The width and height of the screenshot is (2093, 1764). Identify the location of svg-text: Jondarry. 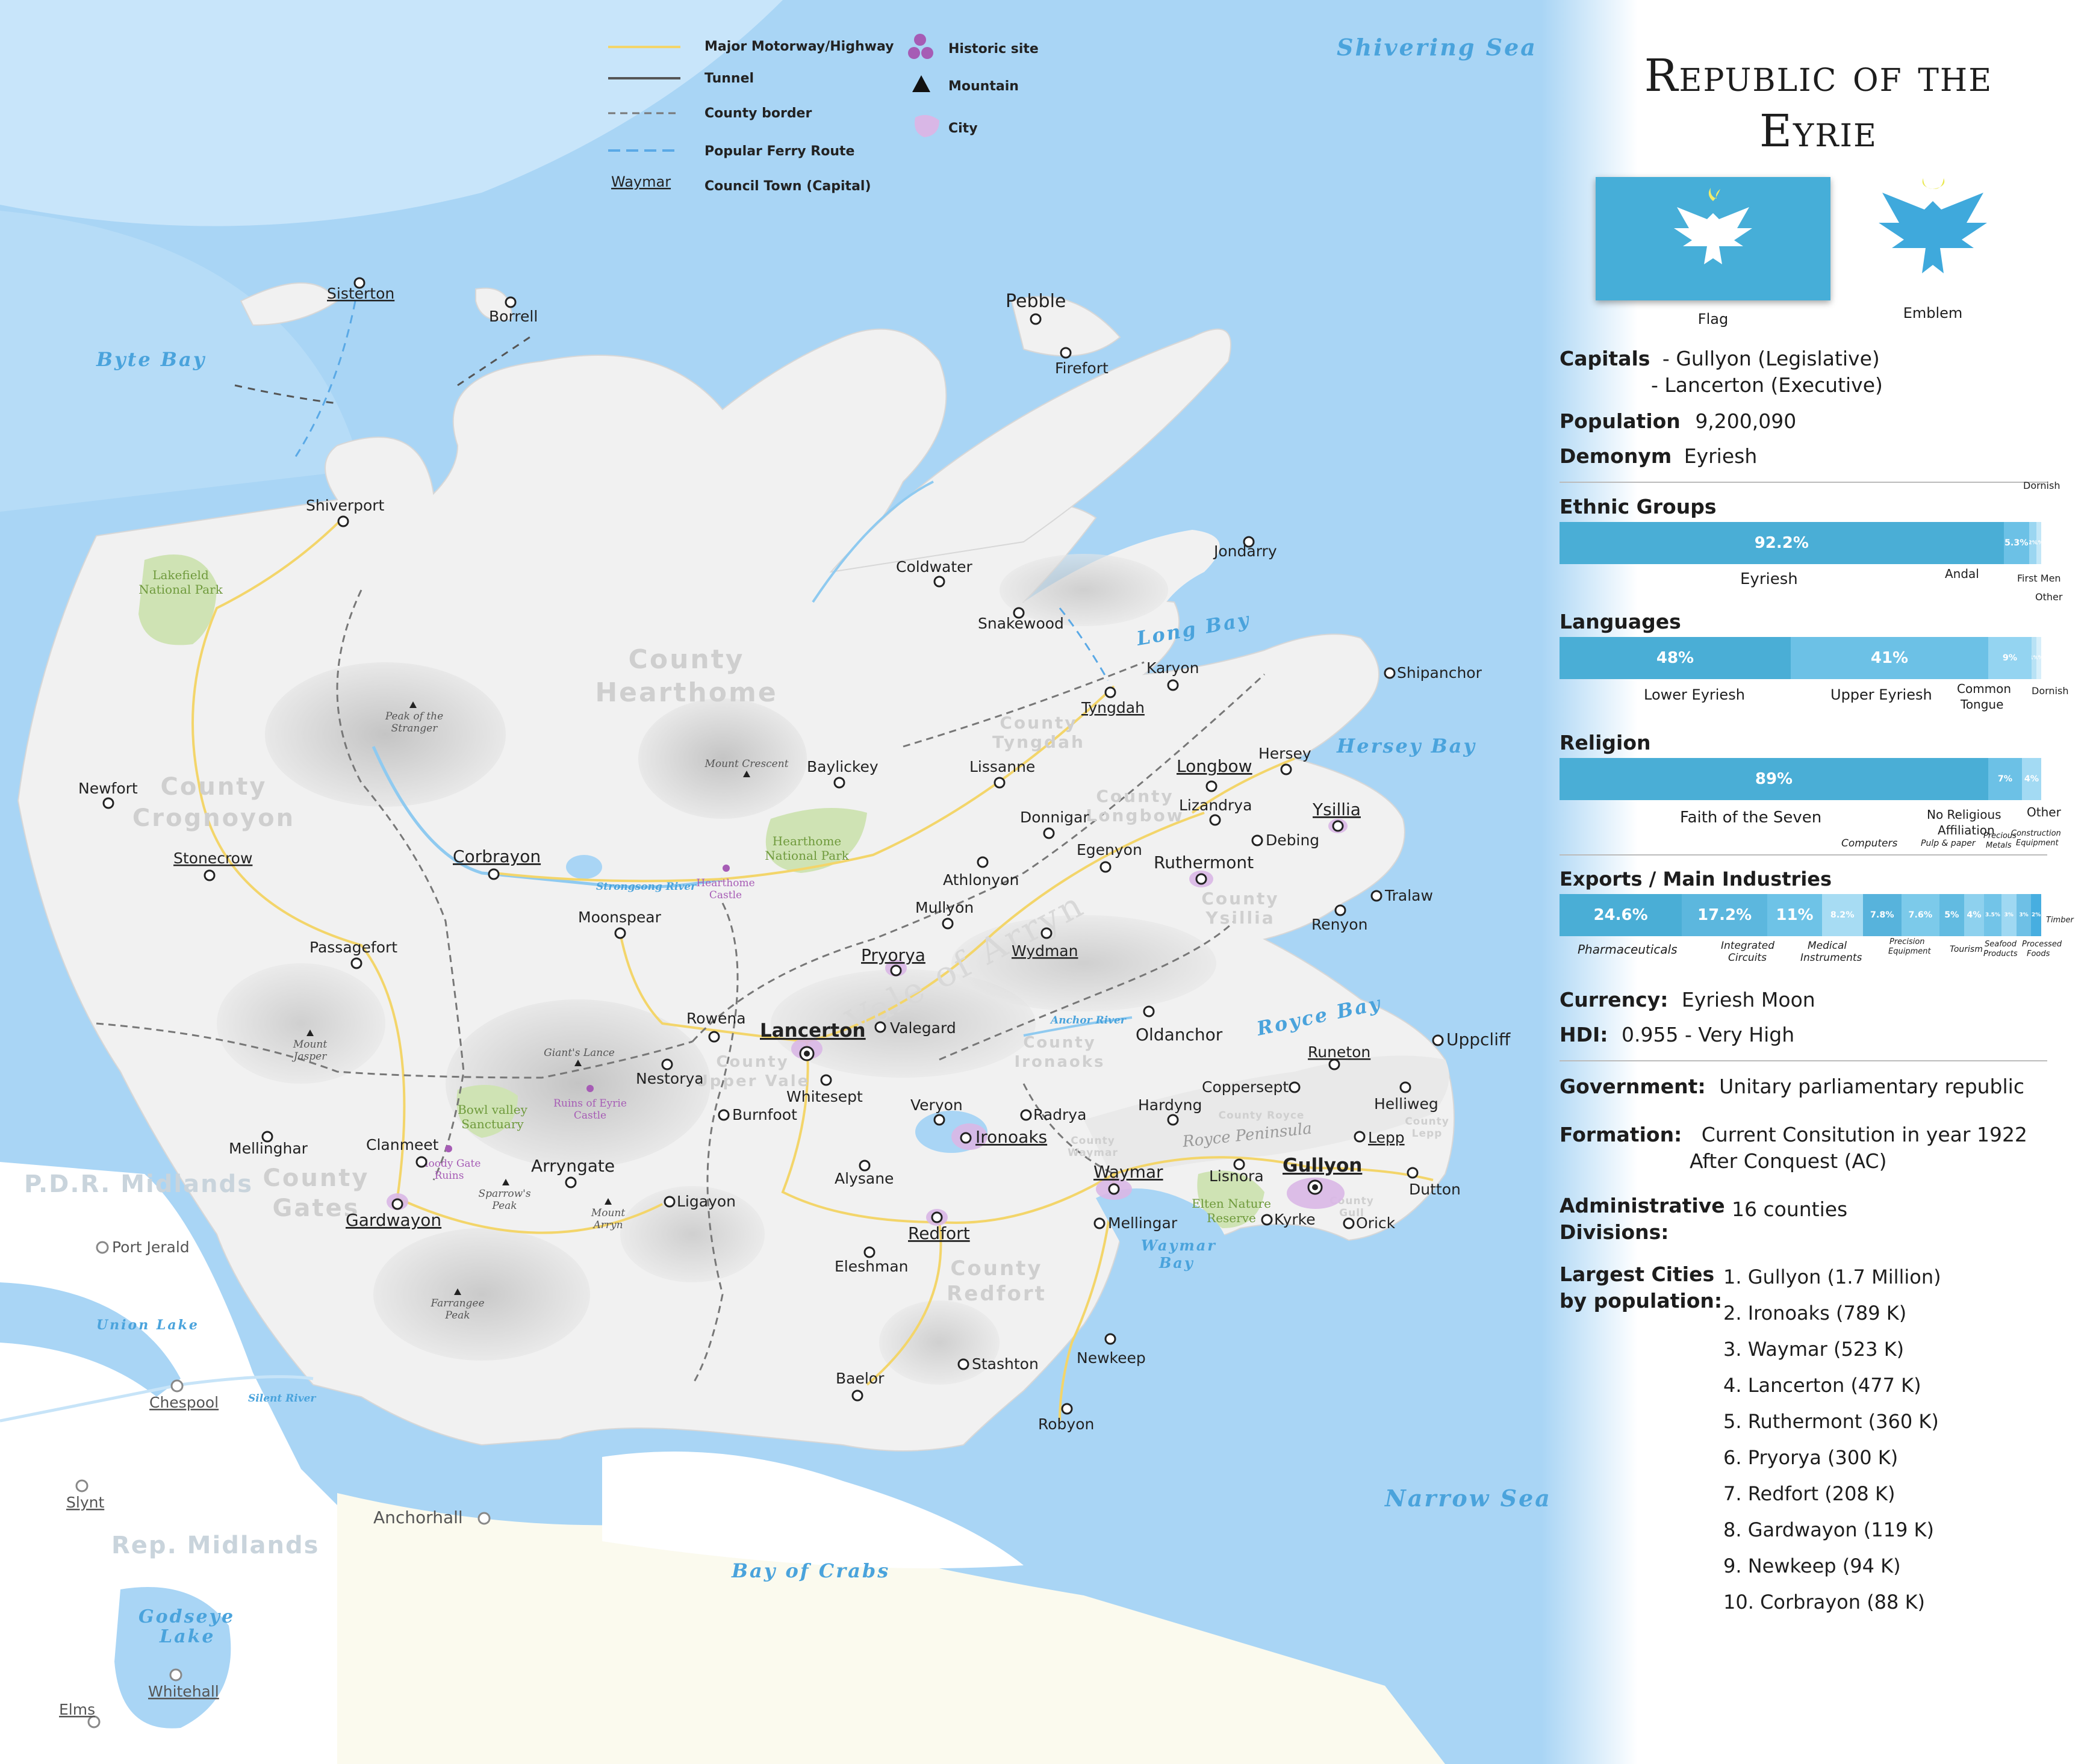
(1245, 551).